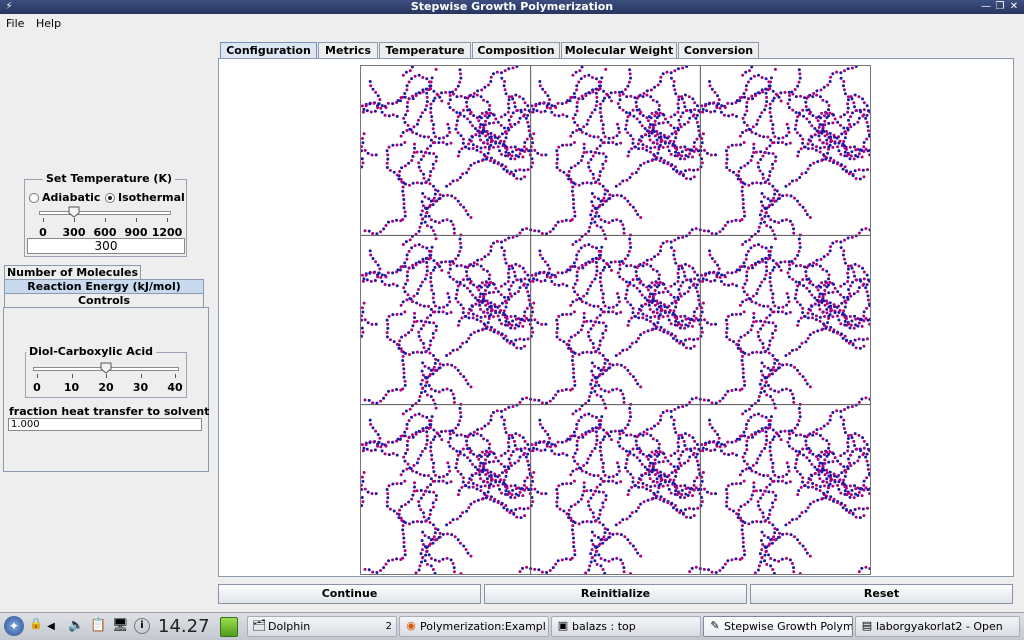  I want to click on tab-reaction-energy: Reaction Energy (kJ/mol), so click(104, 286).